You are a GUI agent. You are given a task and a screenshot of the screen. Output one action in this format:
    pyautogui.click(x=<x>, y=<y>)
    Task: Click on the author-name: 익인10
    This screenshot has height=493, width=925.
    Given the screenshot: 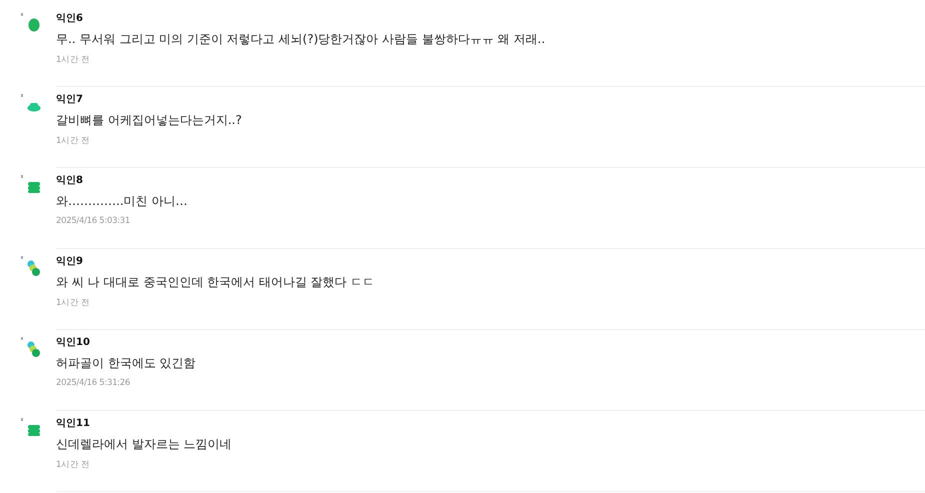 What is the action you would take?
    pyautogui.click(x=73, y=342)
    